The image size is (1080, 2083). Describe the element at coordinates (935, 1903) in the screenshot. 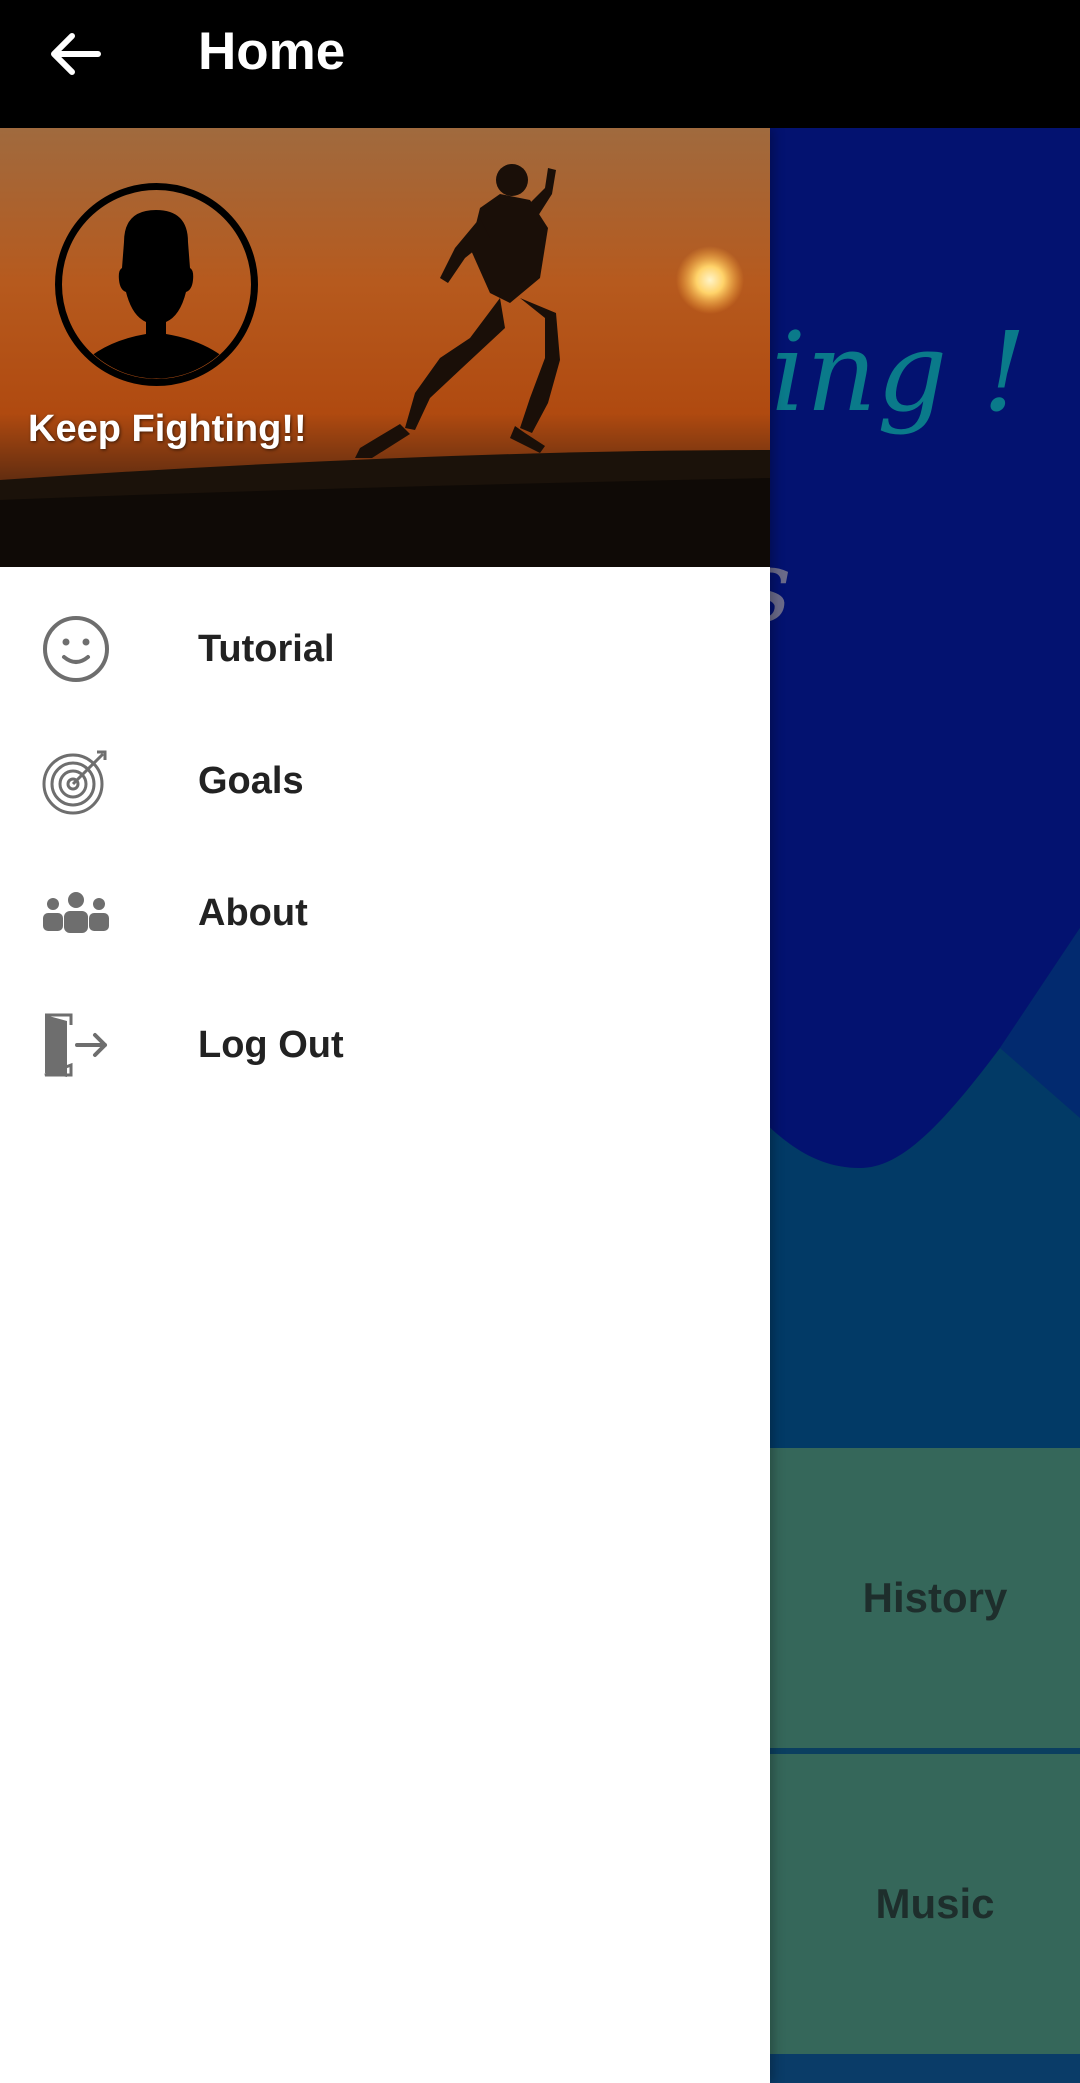

I see `music-tile-label: Music` at that location.